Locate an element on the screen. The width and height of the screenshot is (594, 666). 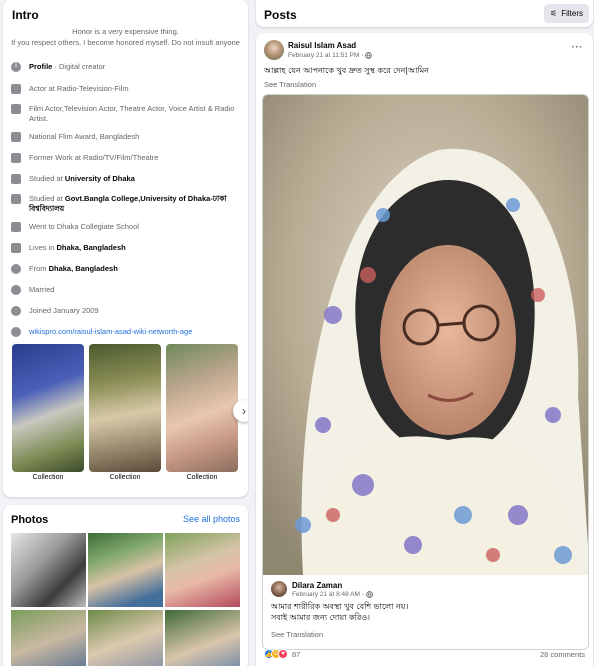
filters-icon: ⚟ is located at coordinates (554, 13).